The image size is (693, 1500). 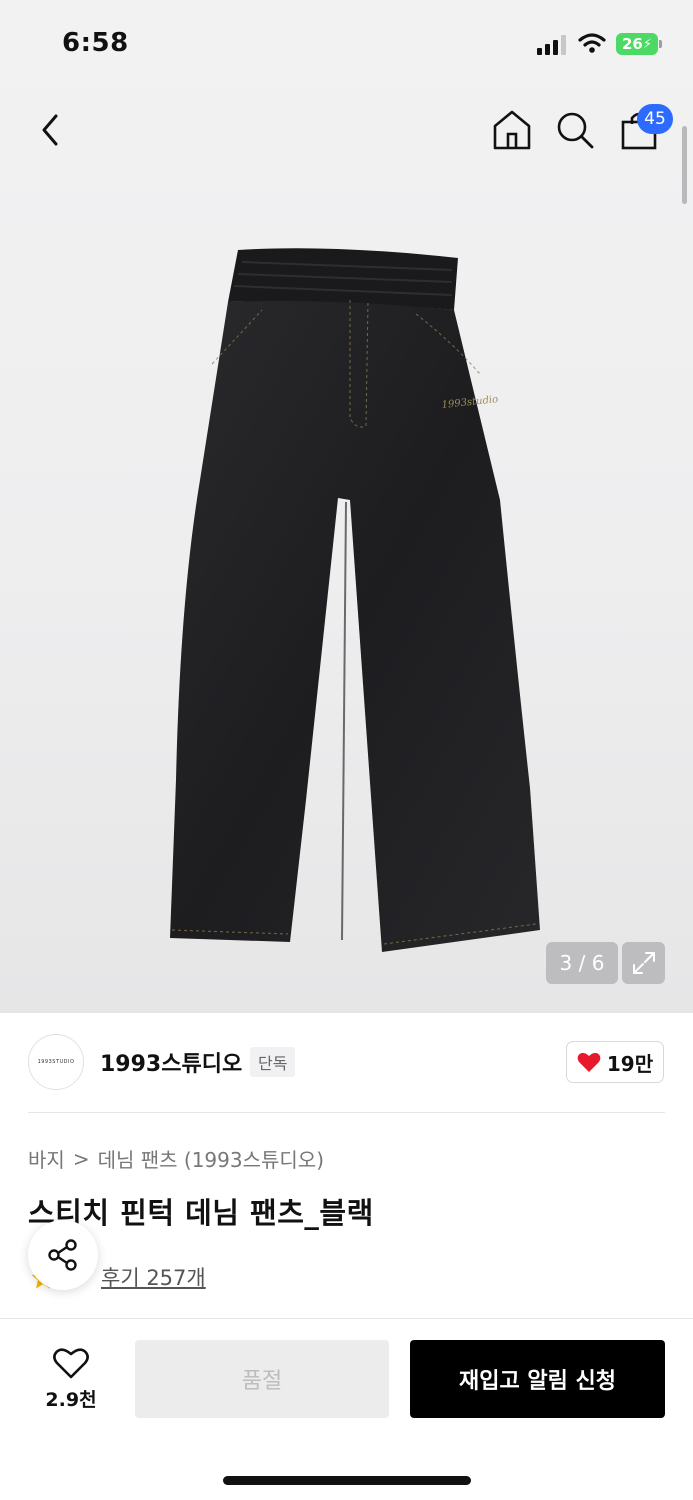 I want to click on brand-like-button: 19만, so click(x=615, y=1062).